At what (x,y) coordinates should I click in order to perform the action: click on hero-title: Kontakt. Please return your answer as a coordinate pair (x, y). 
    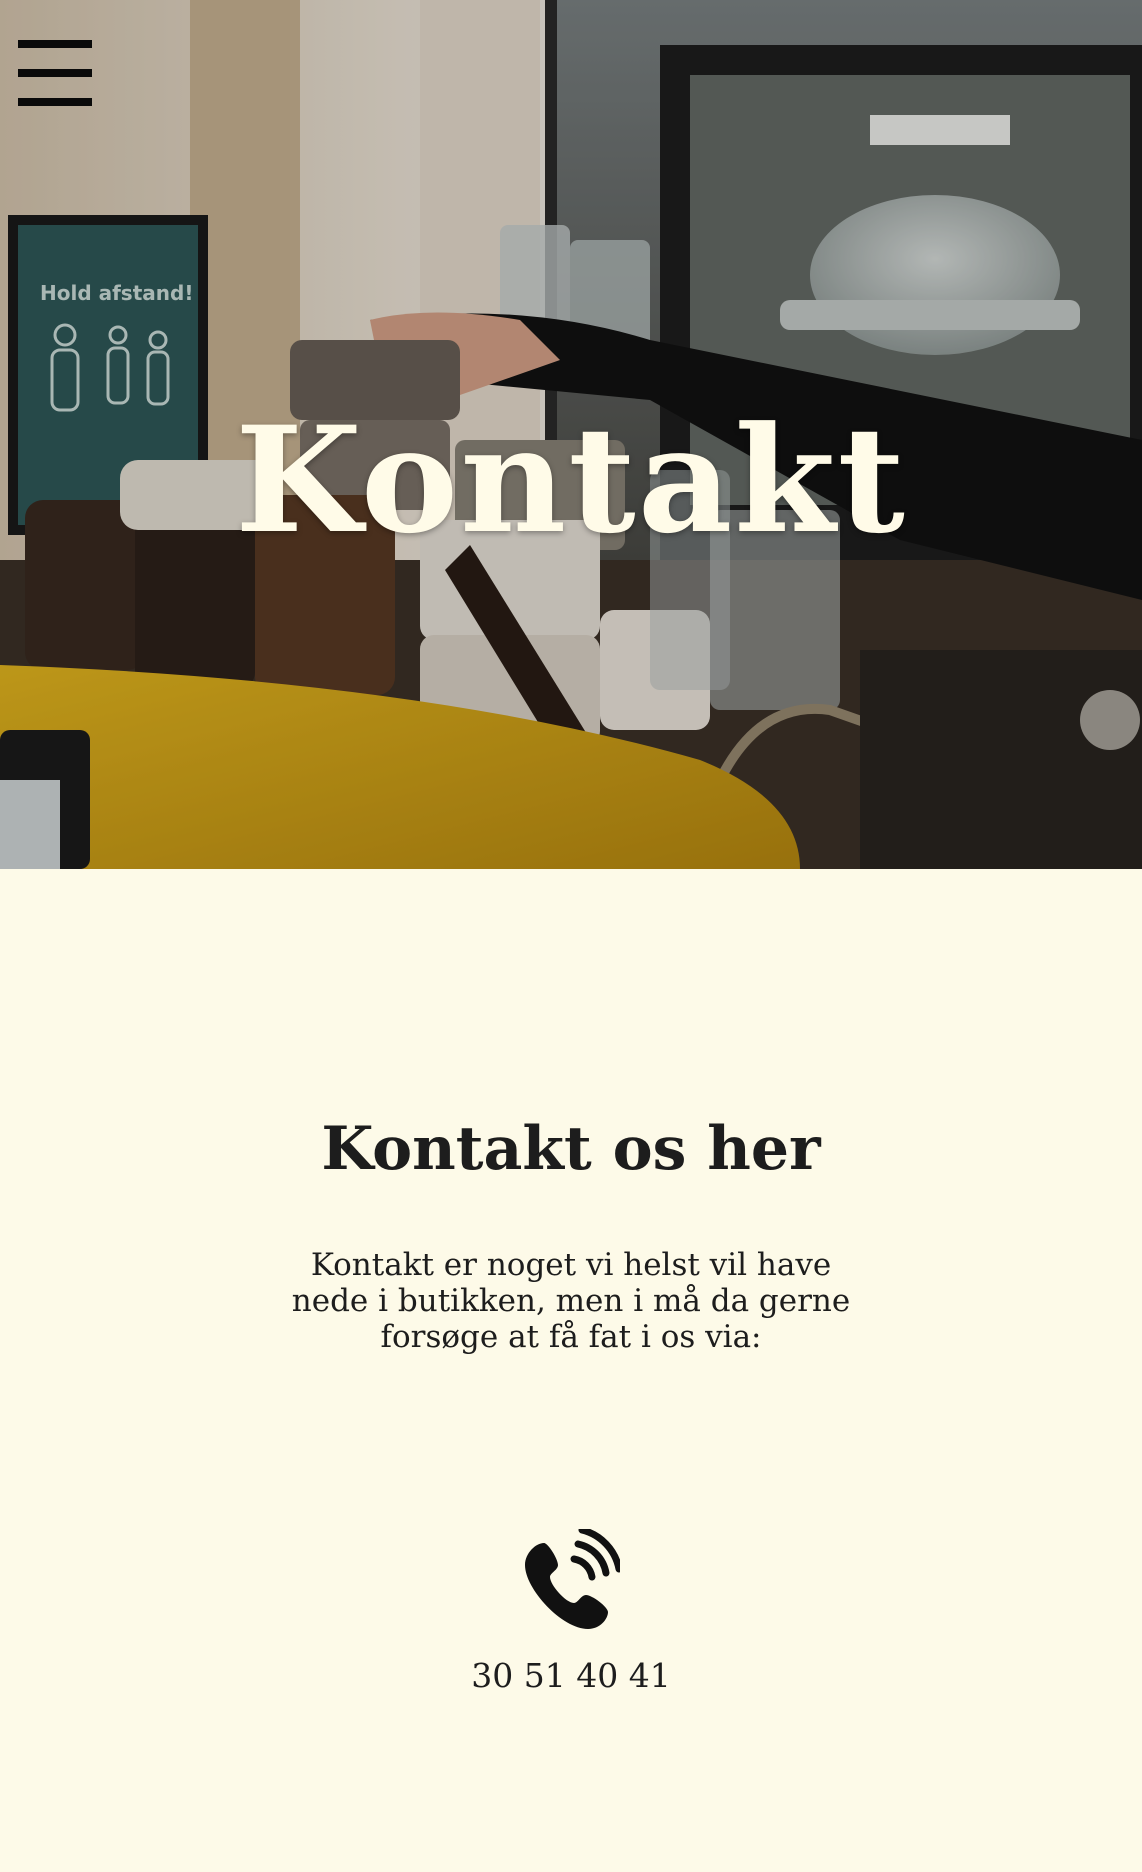
    Looking at the image, I should click on (571, 480).